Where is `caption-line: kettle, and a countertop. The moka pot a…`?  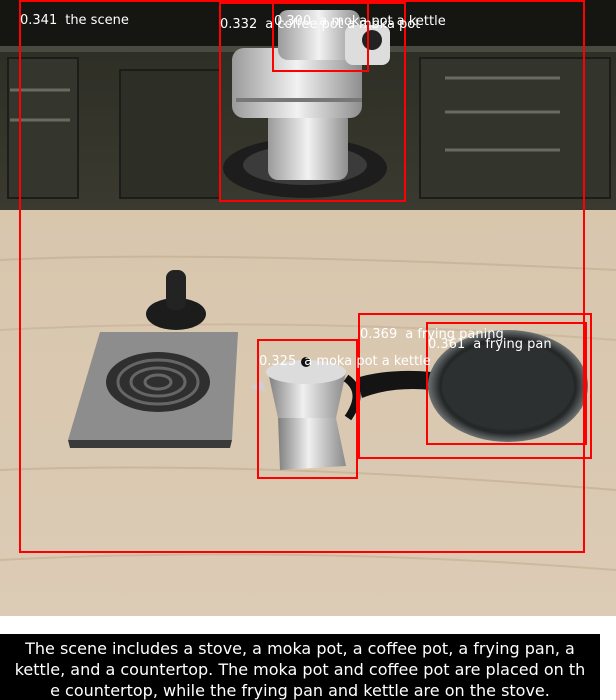 caption-line: kettle, and a countertop. The moka pot a… is located at coordinates (300, 669).